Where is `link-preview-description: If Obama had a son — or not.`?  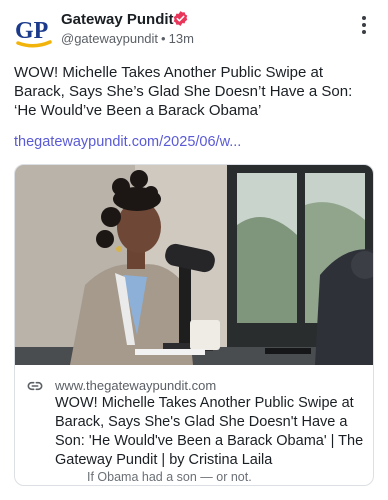
link-preview-description: If Obama had a son — or not. is located at coordinates (169, 477).